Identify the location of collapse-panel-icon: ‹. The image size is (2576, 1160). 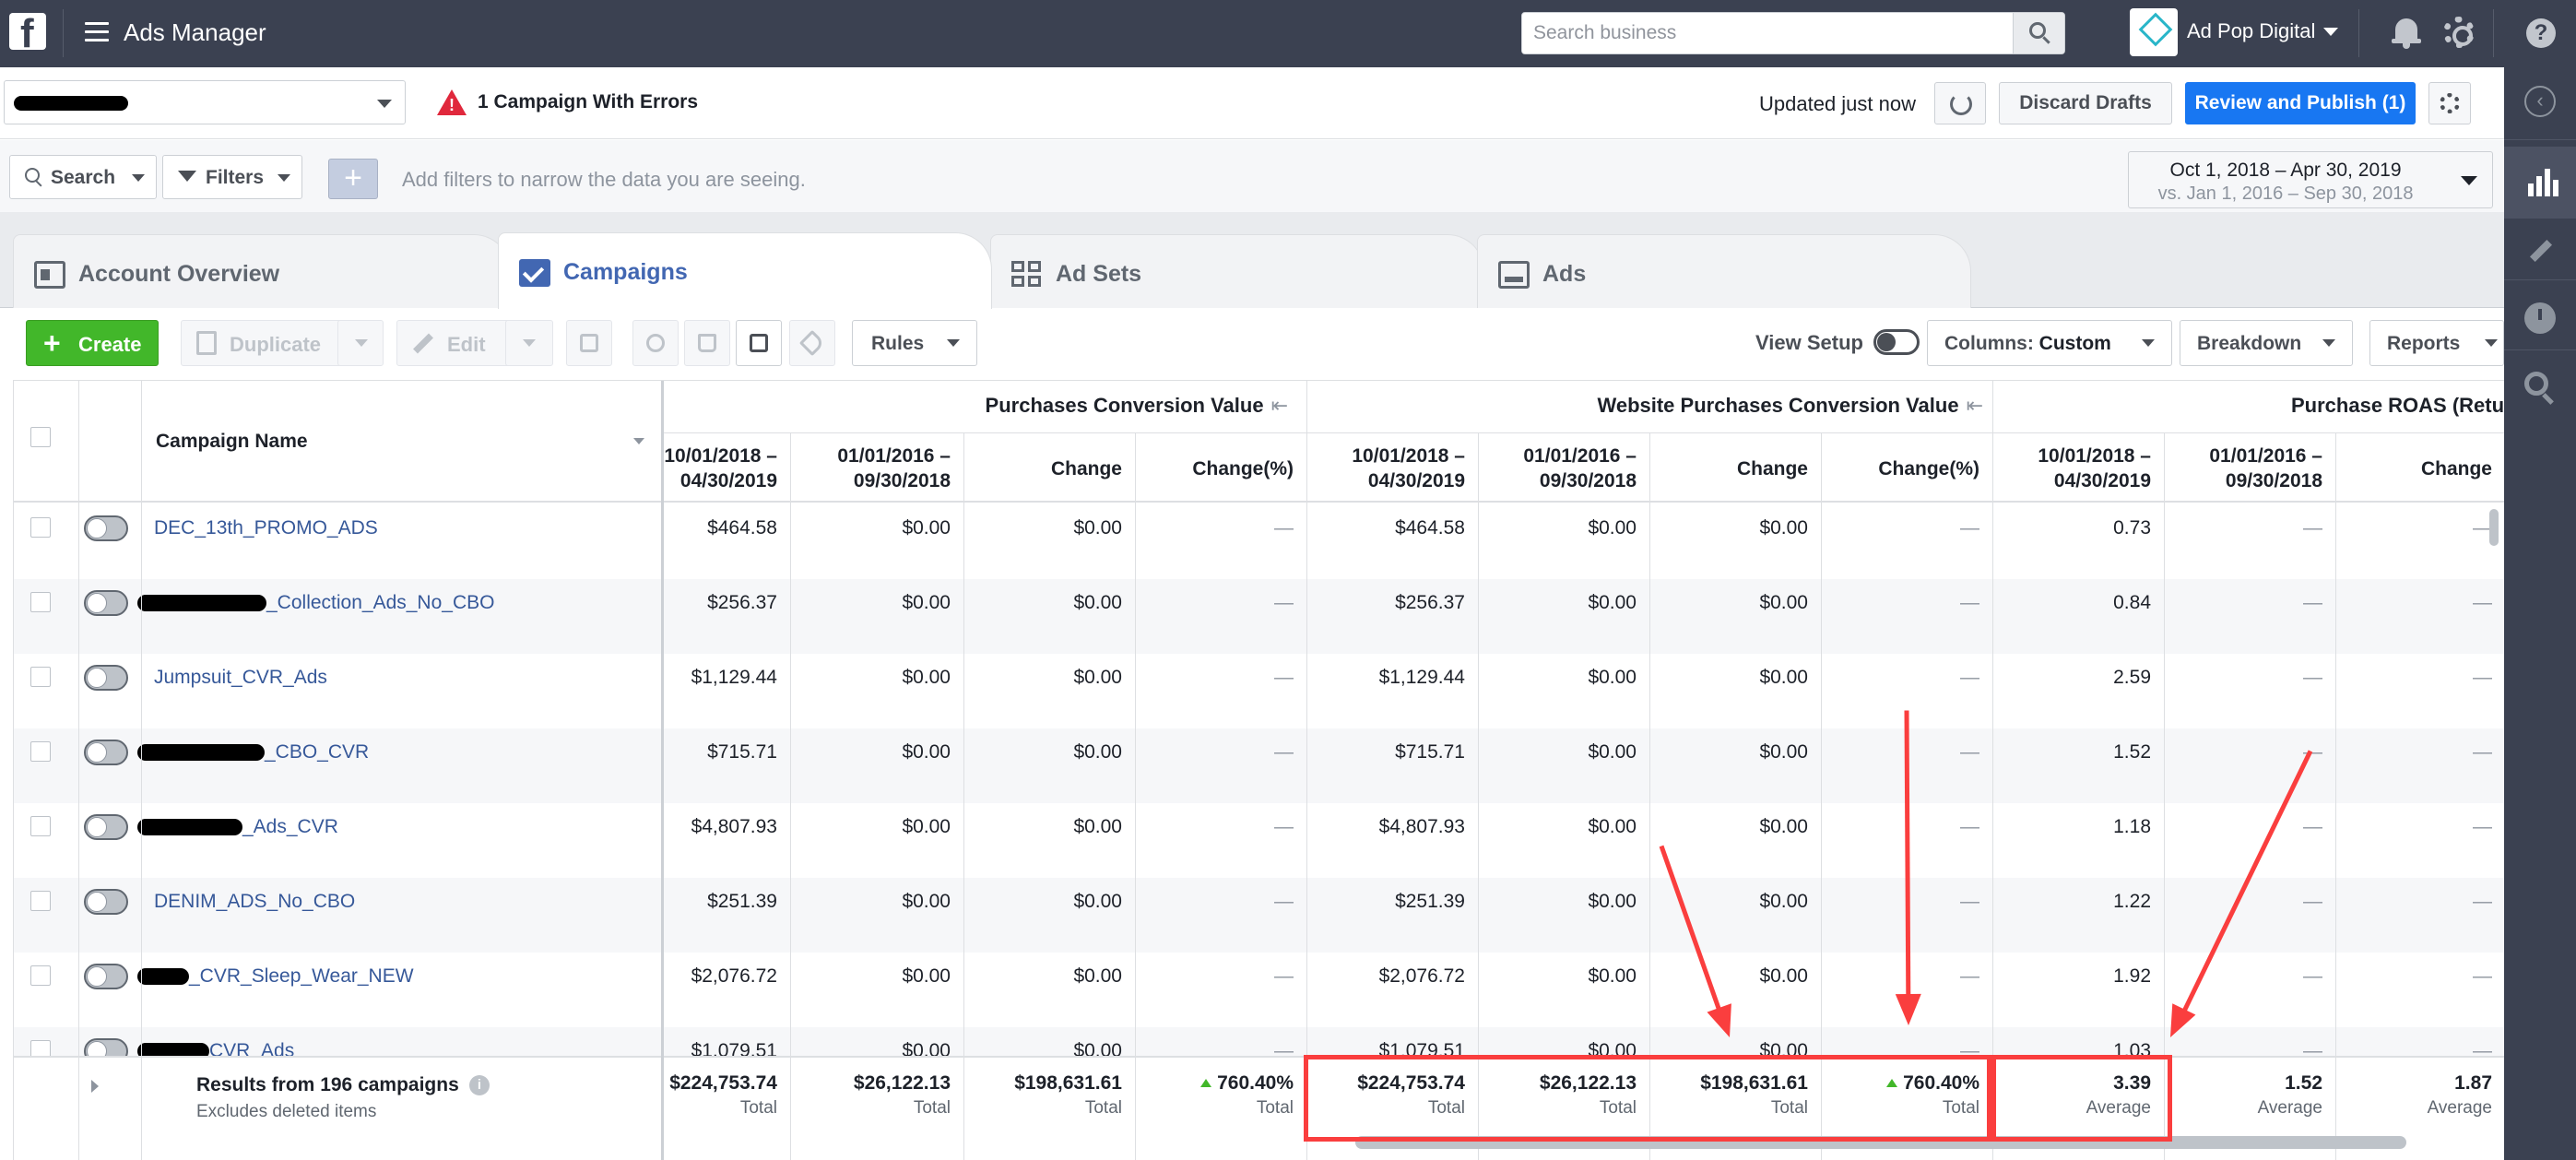
(2540, 101).